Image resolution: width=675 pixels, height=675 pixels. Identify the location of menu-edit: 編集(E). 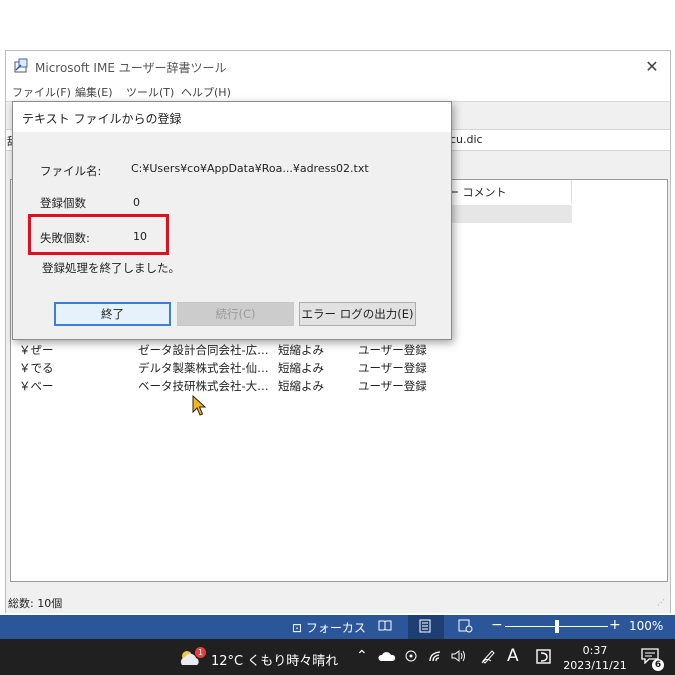
(94, 92).